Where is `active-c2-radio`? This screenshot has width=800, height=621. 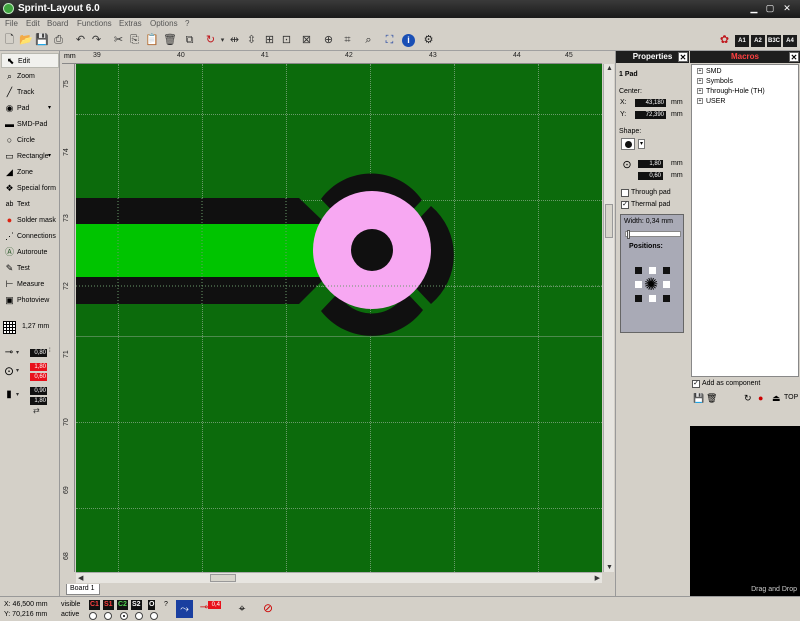
active-c2-radio is located at coordinates (124, 616).